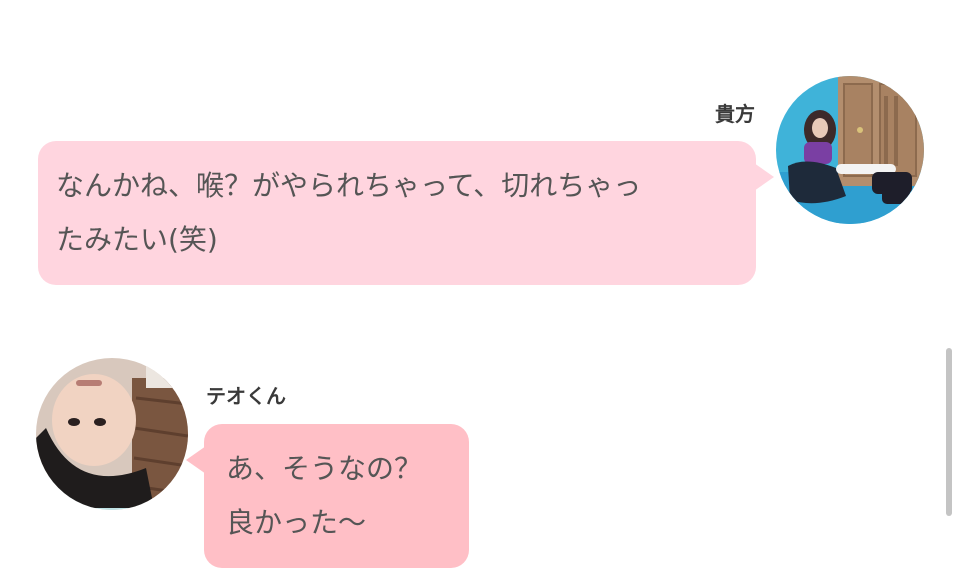  I want to click on message-text-line: 良かった〜, so click(296, 522).